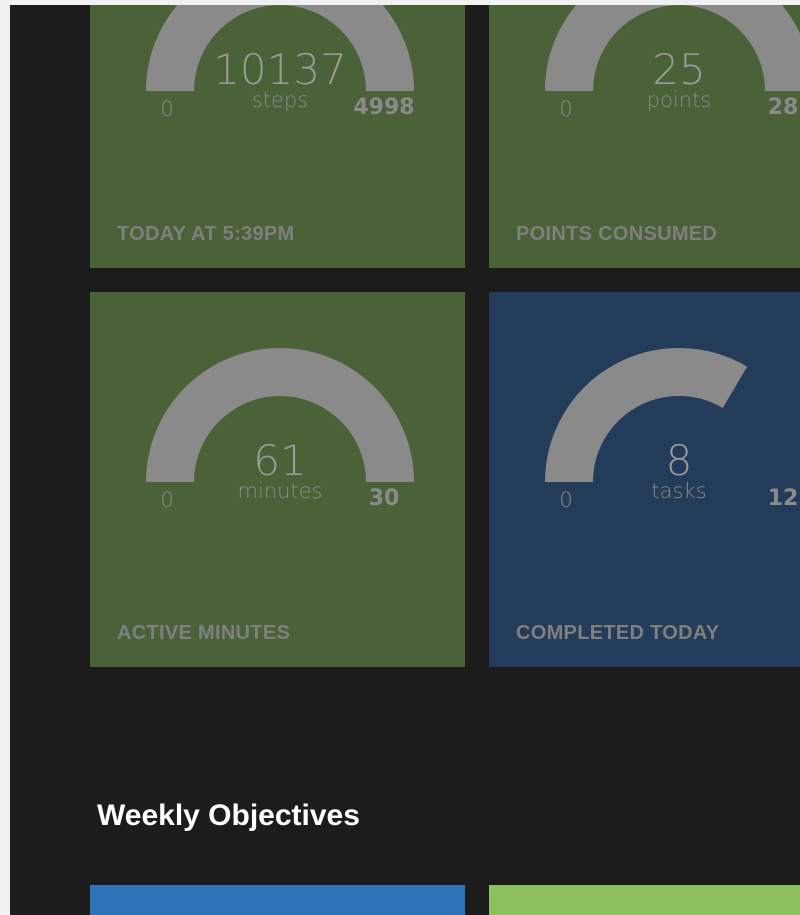  I want to click on points-tile: 25 points 0 28 POINTS CONSUMED, so click(644, 136).